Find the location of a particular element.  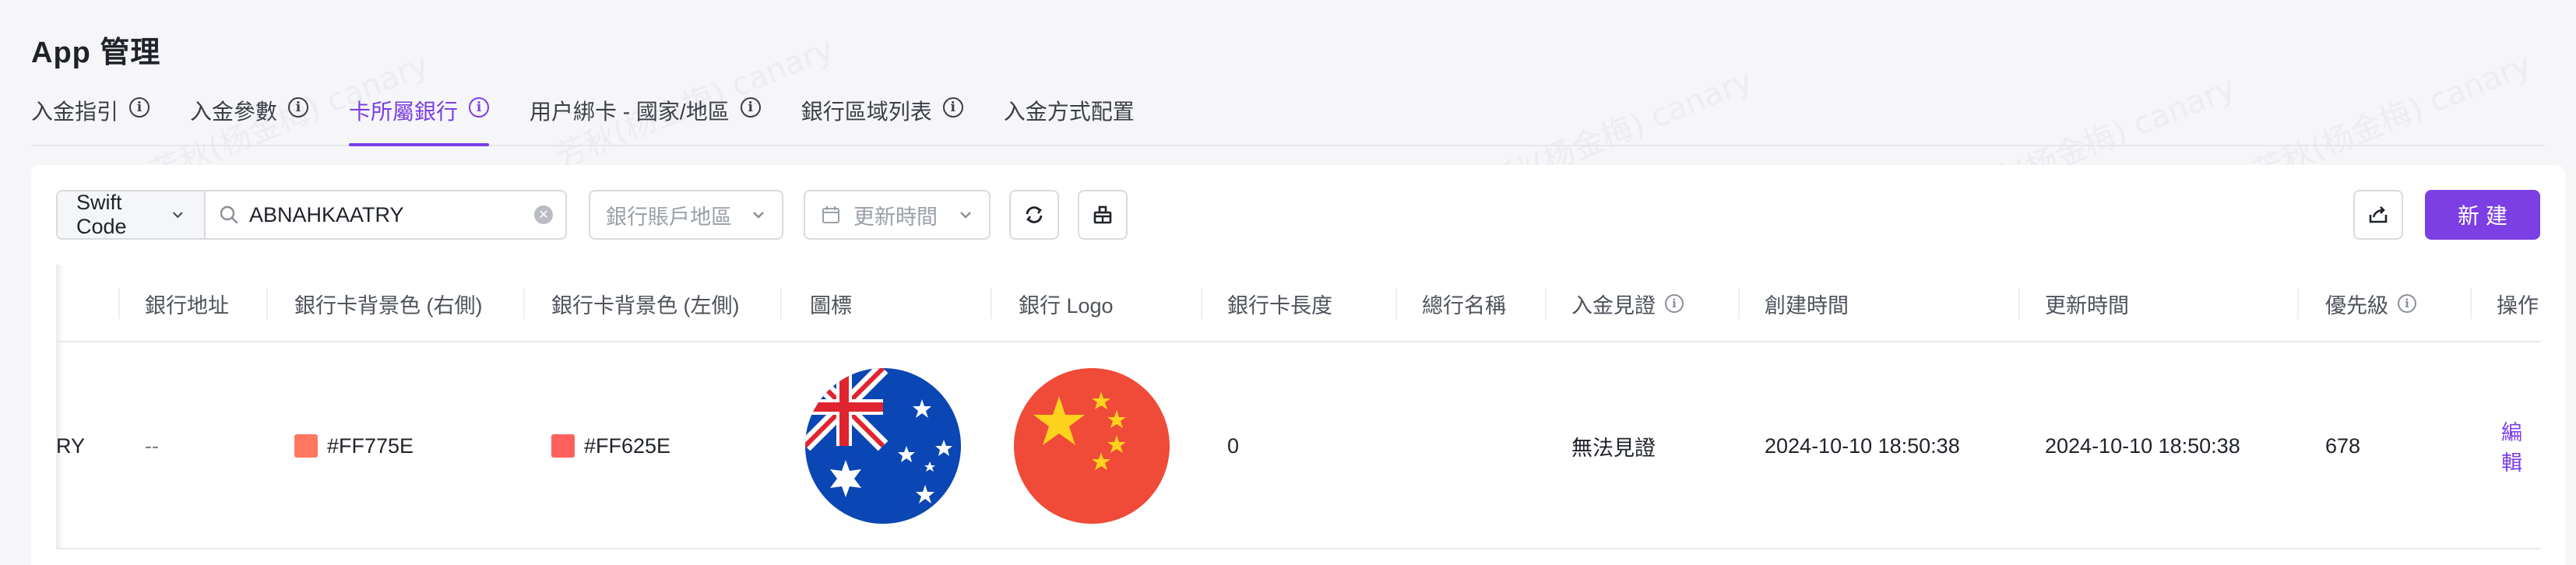

search-input is located at coordinates (387, 214).